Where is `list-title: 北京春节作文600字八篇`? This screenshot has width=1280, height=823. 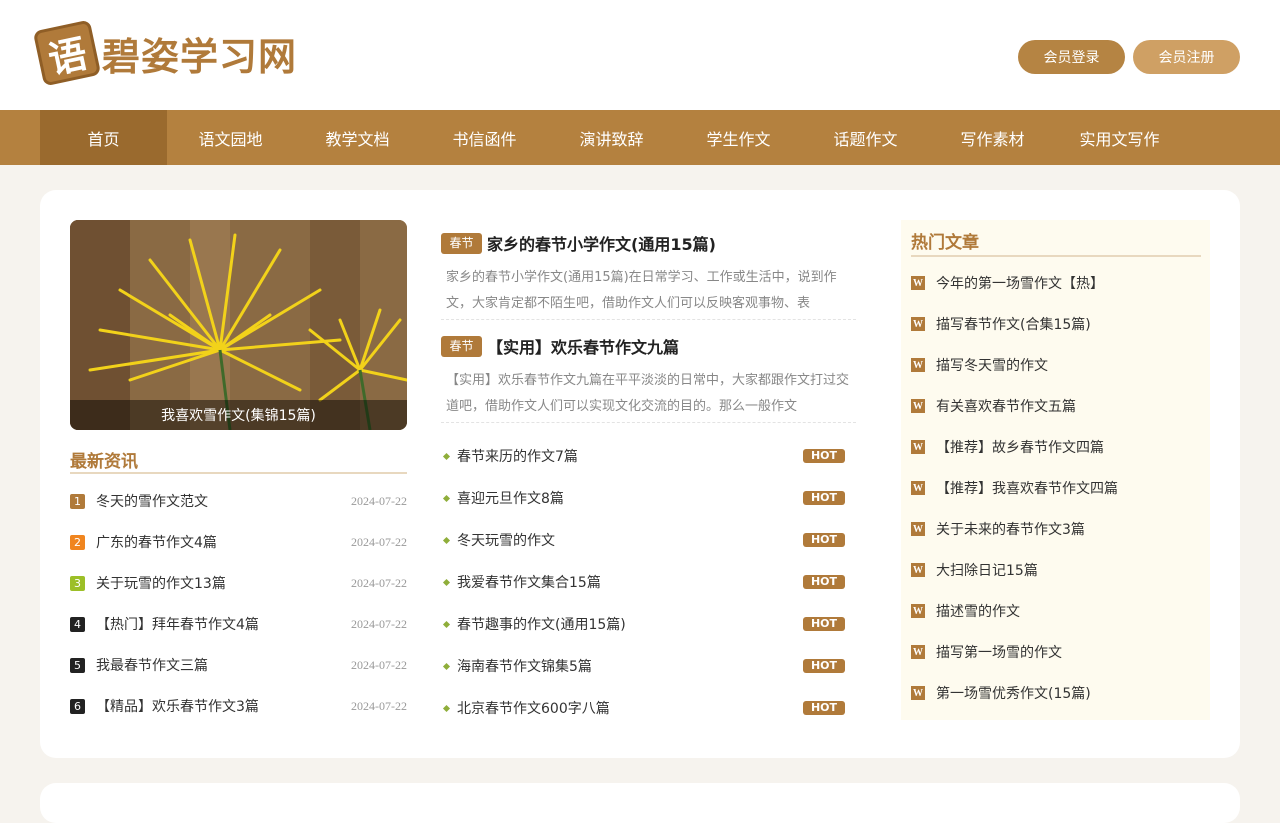
list-title: 北京春节作文600字八篇 is located at coordinates (630, 708).